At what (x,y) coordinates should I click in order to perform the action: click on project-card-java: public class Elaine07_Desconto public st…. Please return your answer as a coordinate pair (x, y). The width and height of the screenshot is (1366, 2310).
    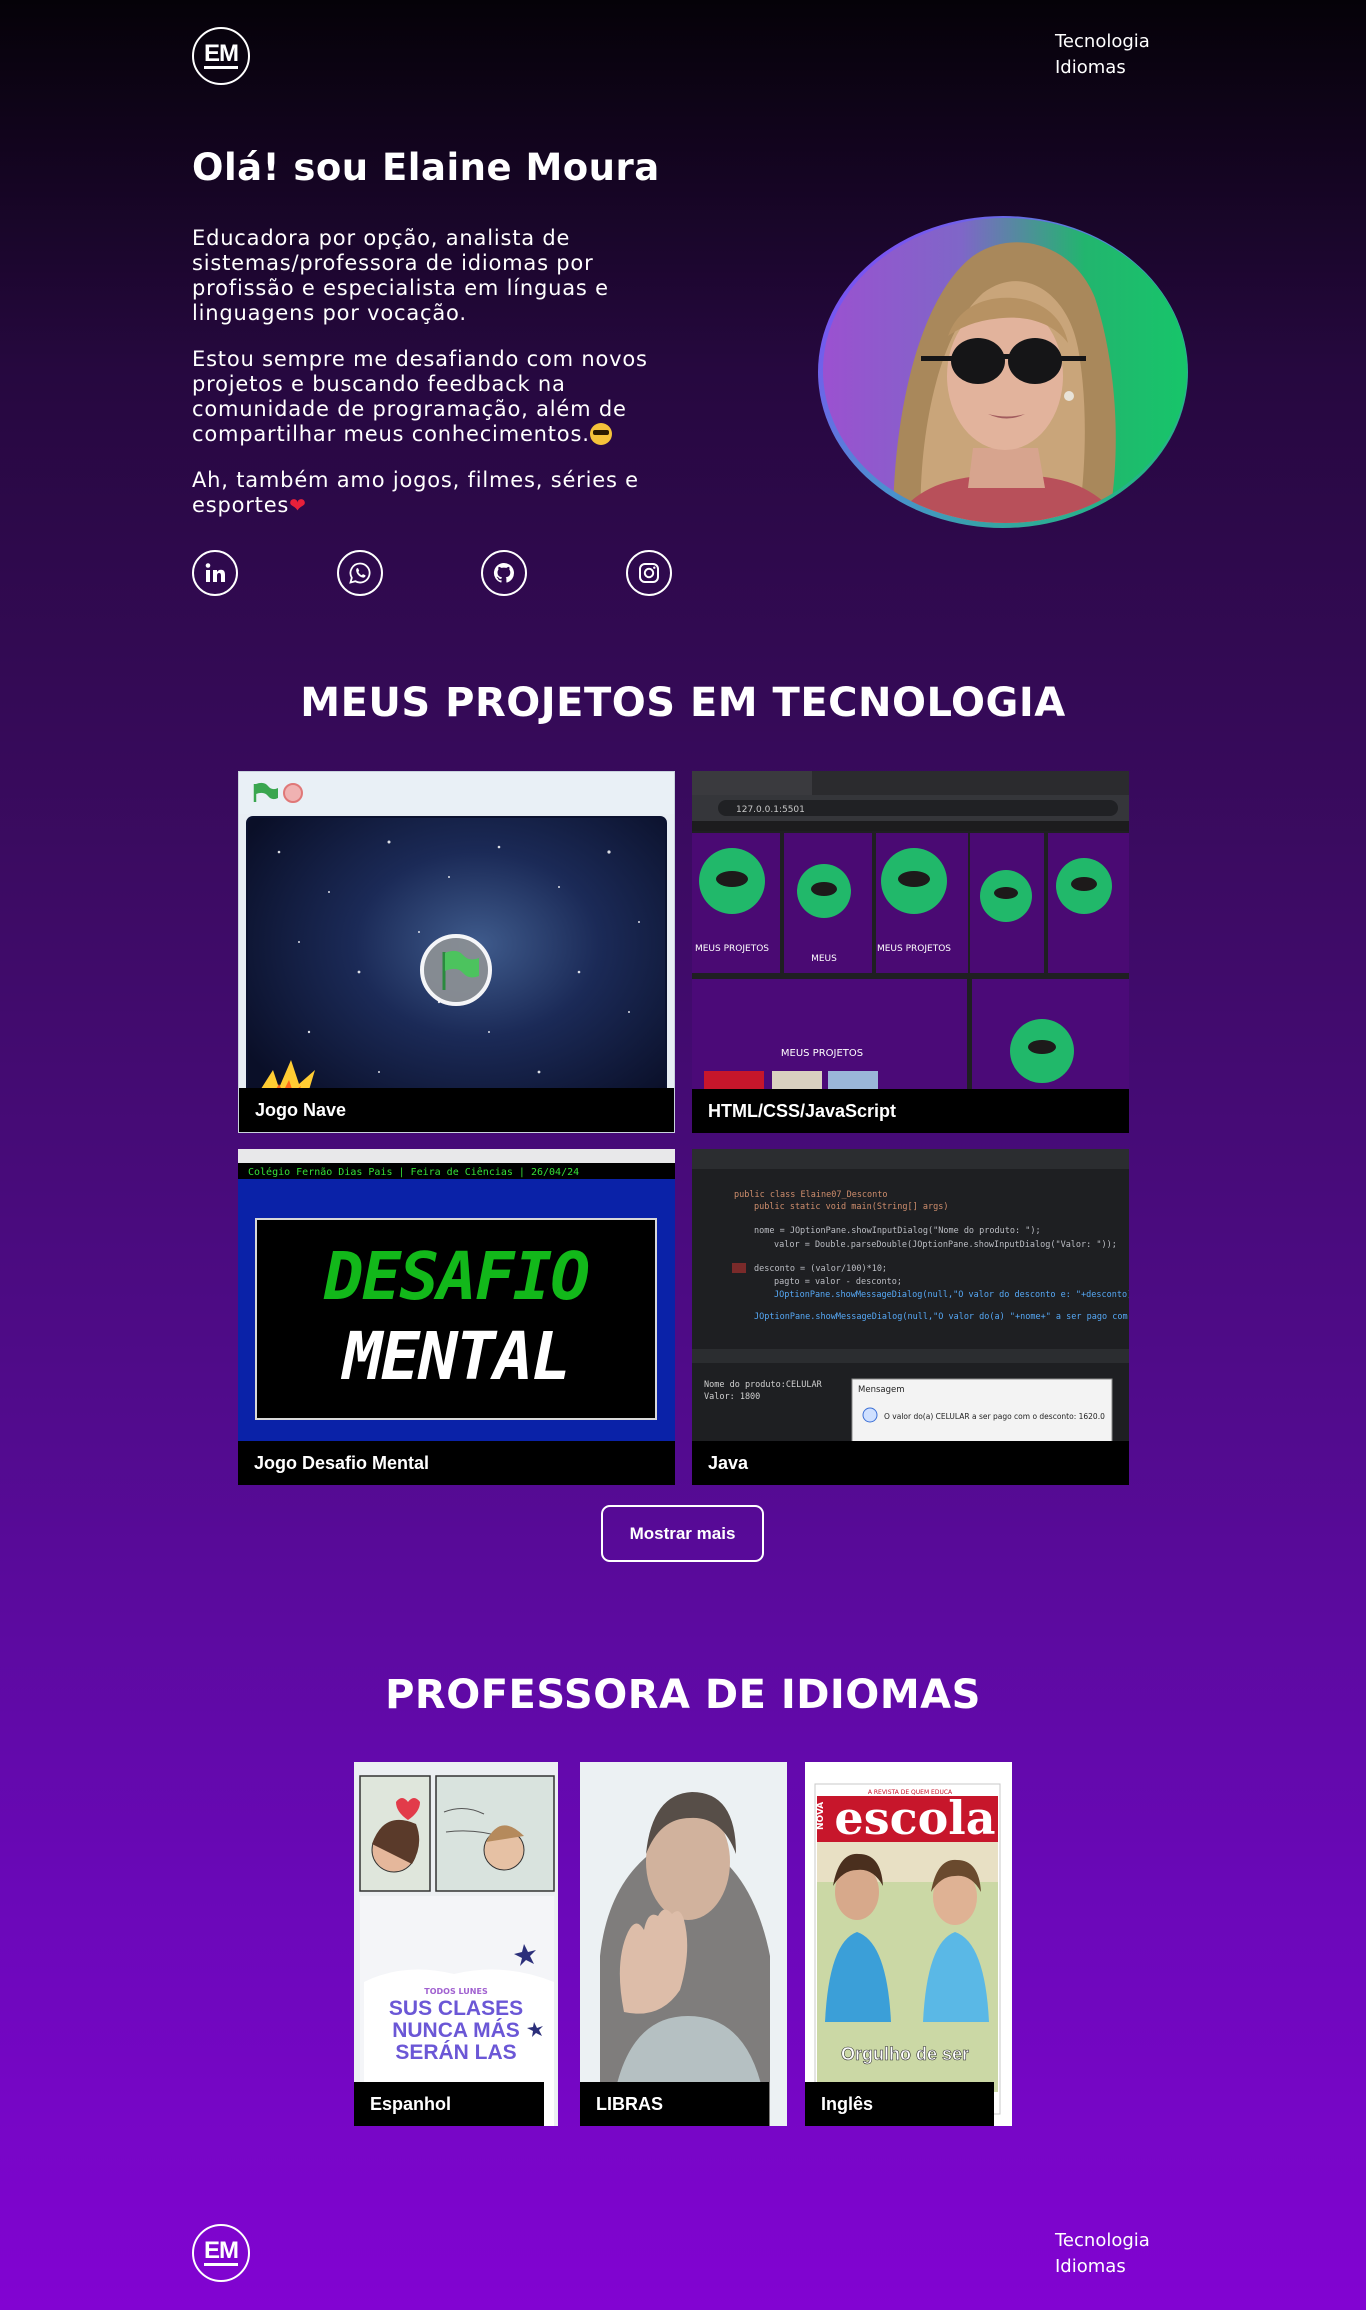
    Looking at the image, I should click on (910, 1317).